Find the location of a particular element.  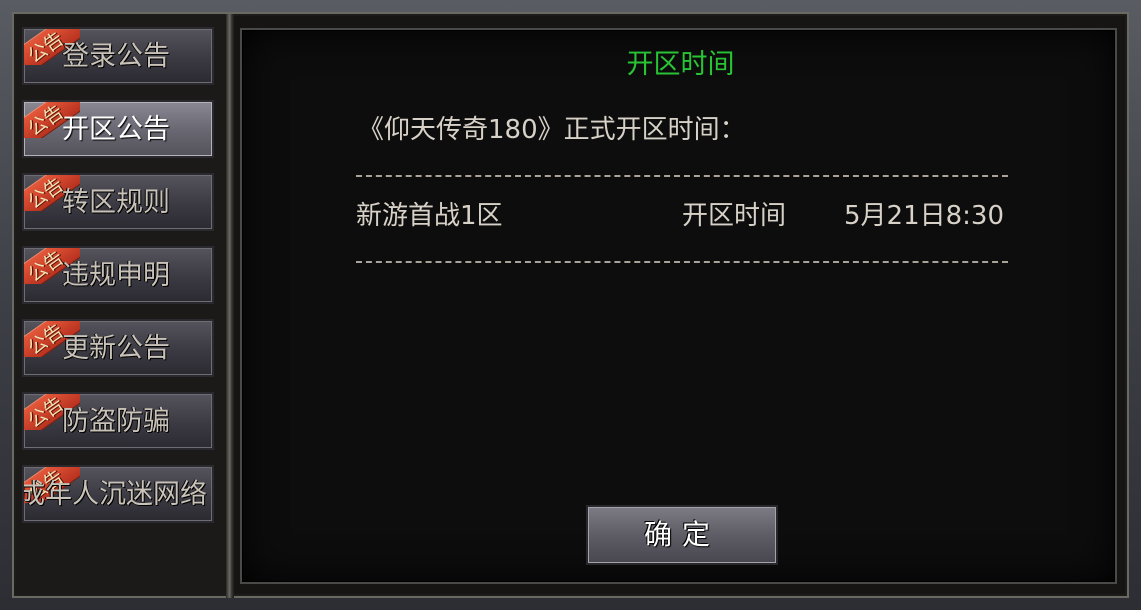

sidebar-item-label: 更新公告 is located at coordinates (116, 348).